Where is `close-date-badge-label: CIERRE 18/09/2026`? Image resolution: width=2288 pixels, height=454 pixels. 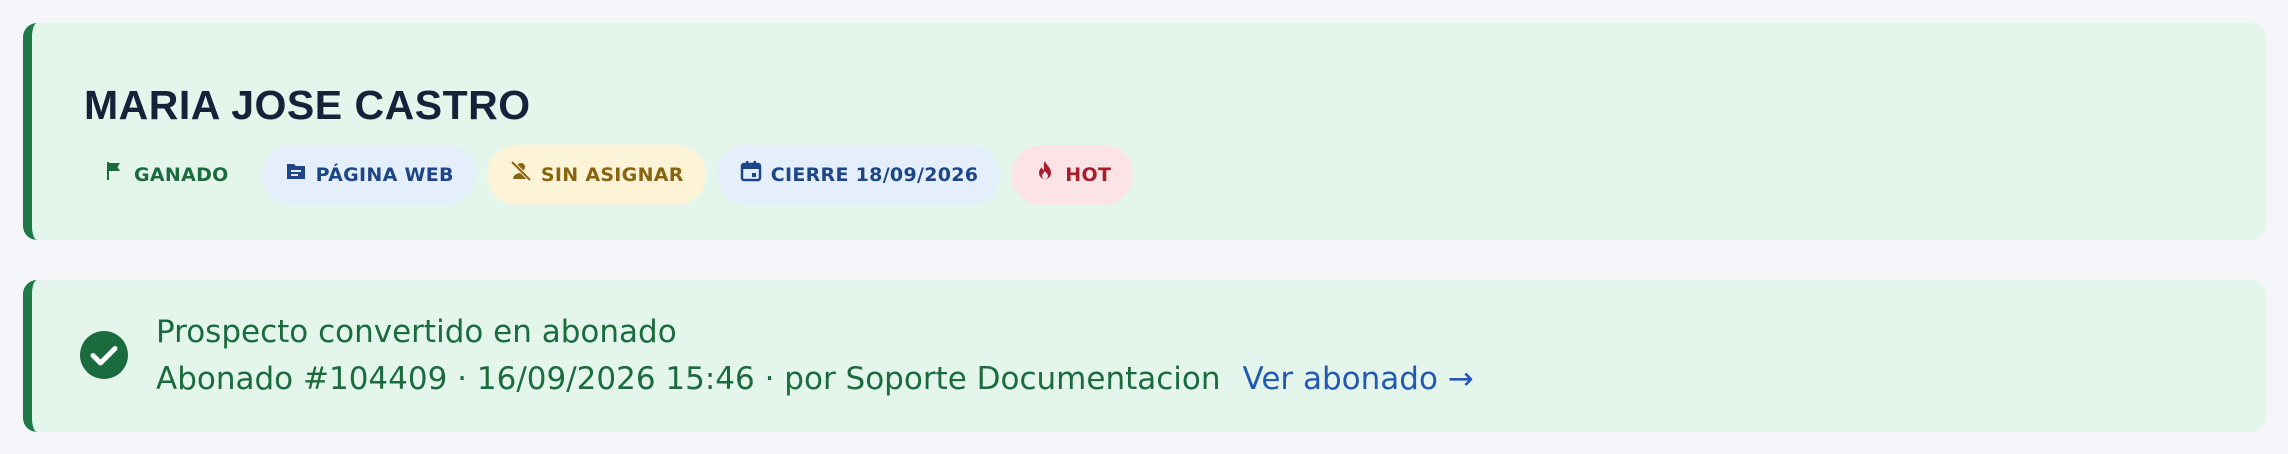
close-date-badge-label: CIERRE 18/09/2026 is located at coordinates (874, 175).